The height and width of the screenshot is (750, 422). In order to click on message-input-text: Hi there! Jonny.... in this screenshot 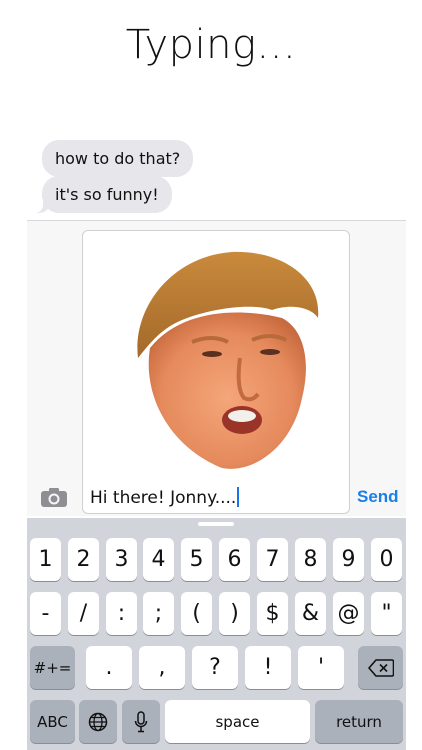, I will do `click(163, 498)`.